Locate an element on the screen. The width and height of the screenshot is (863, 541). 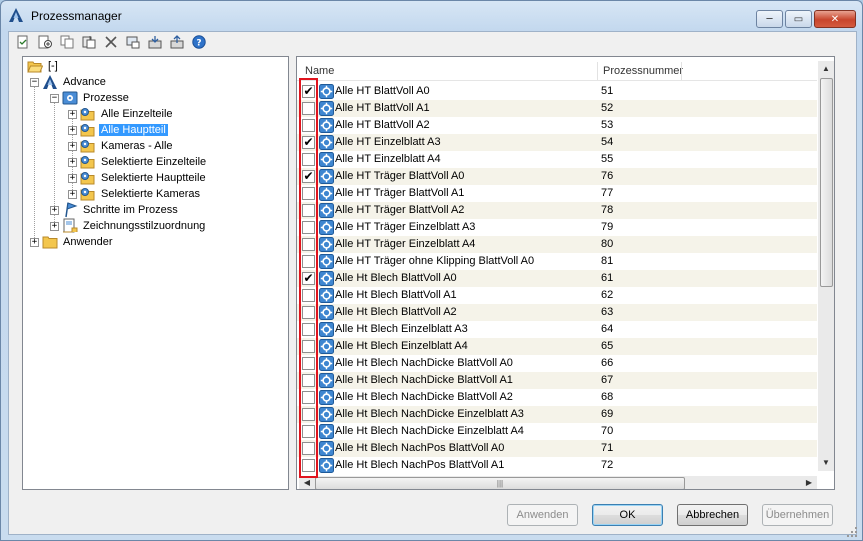
scroll-right-icon: ▶ is located at coordinates (809, 482).